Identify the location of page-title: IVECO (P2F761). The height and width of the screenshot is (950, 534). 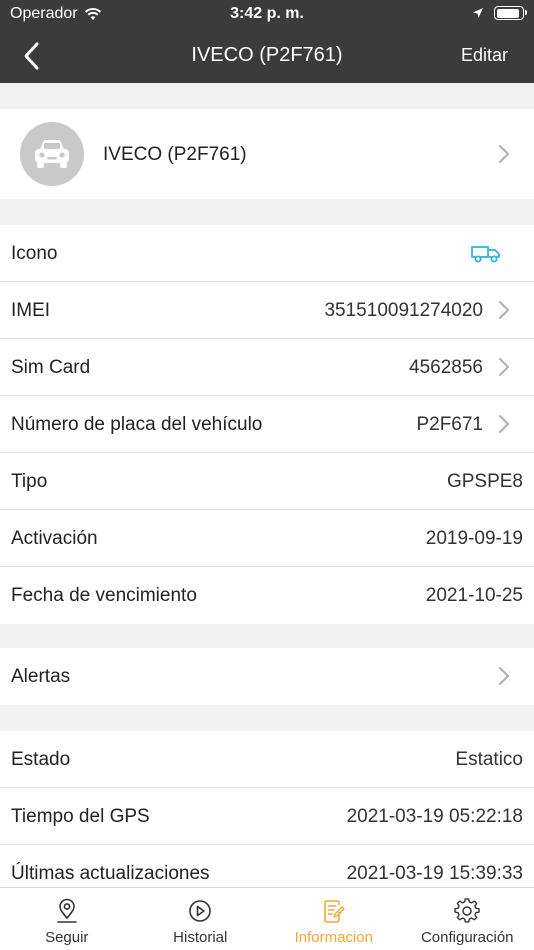
(267, 55).